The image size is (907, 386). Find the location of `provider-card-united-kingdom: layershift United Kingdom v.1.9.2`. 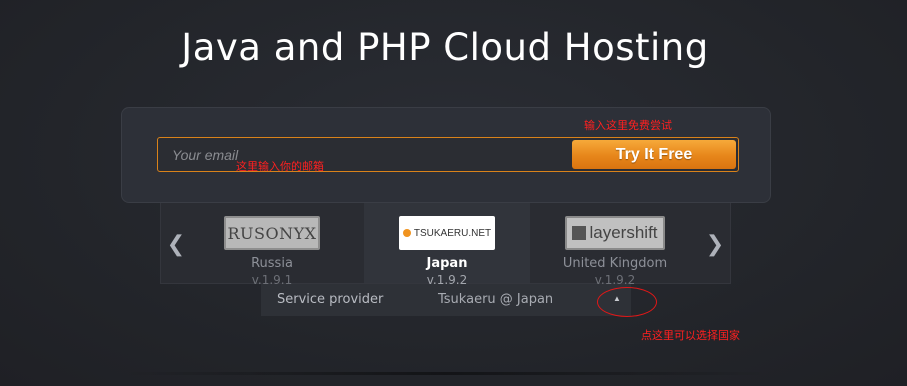

provider-card-united-kingdom: layershift United Kingdom v.1.9.2 is located at coordinates (615, 245).